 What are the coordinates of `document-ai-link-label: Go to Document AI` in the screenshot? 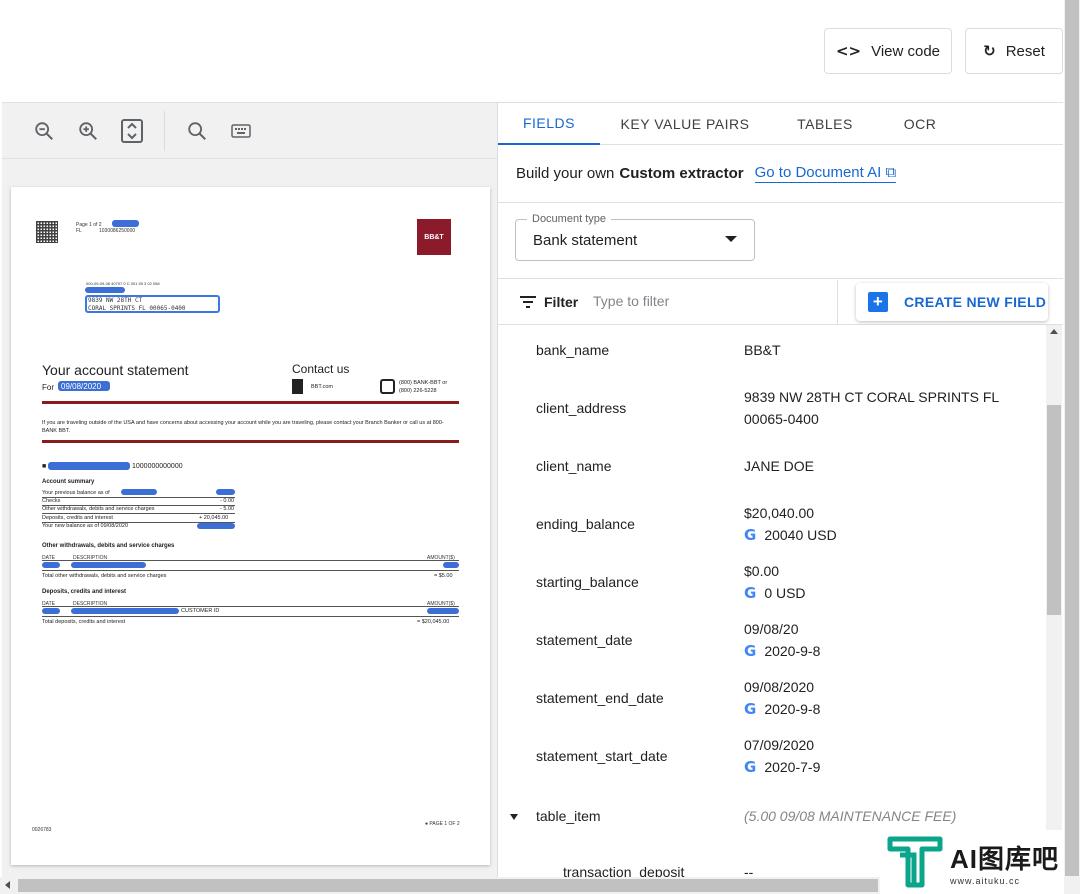 It's located at (818, 172).